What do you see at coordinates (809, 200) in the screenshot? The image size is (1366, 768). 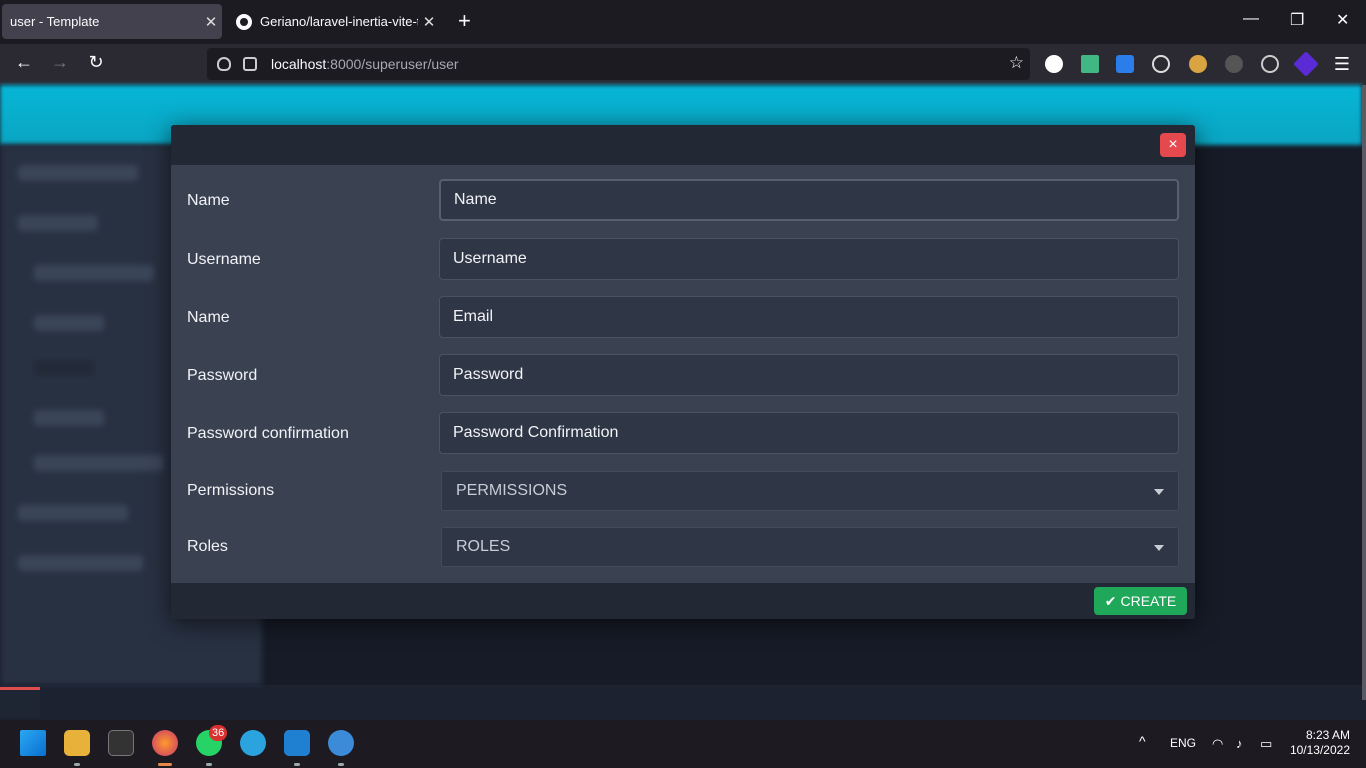 I see `name-input` at bounding box center [809, 200].